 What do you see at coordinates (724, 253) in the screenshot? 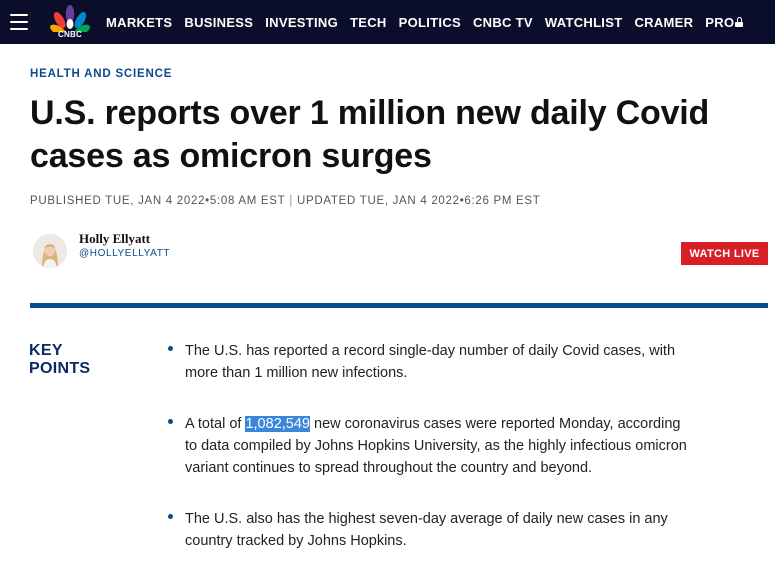
I see `watch-live-button: WATCH LIVE` at bounding box center [724, 253].